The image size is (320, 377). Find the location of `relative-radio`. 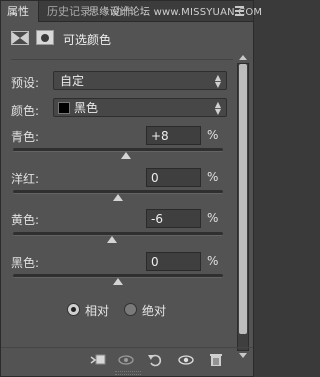

relative-radio is located at coordinates (73, 309).